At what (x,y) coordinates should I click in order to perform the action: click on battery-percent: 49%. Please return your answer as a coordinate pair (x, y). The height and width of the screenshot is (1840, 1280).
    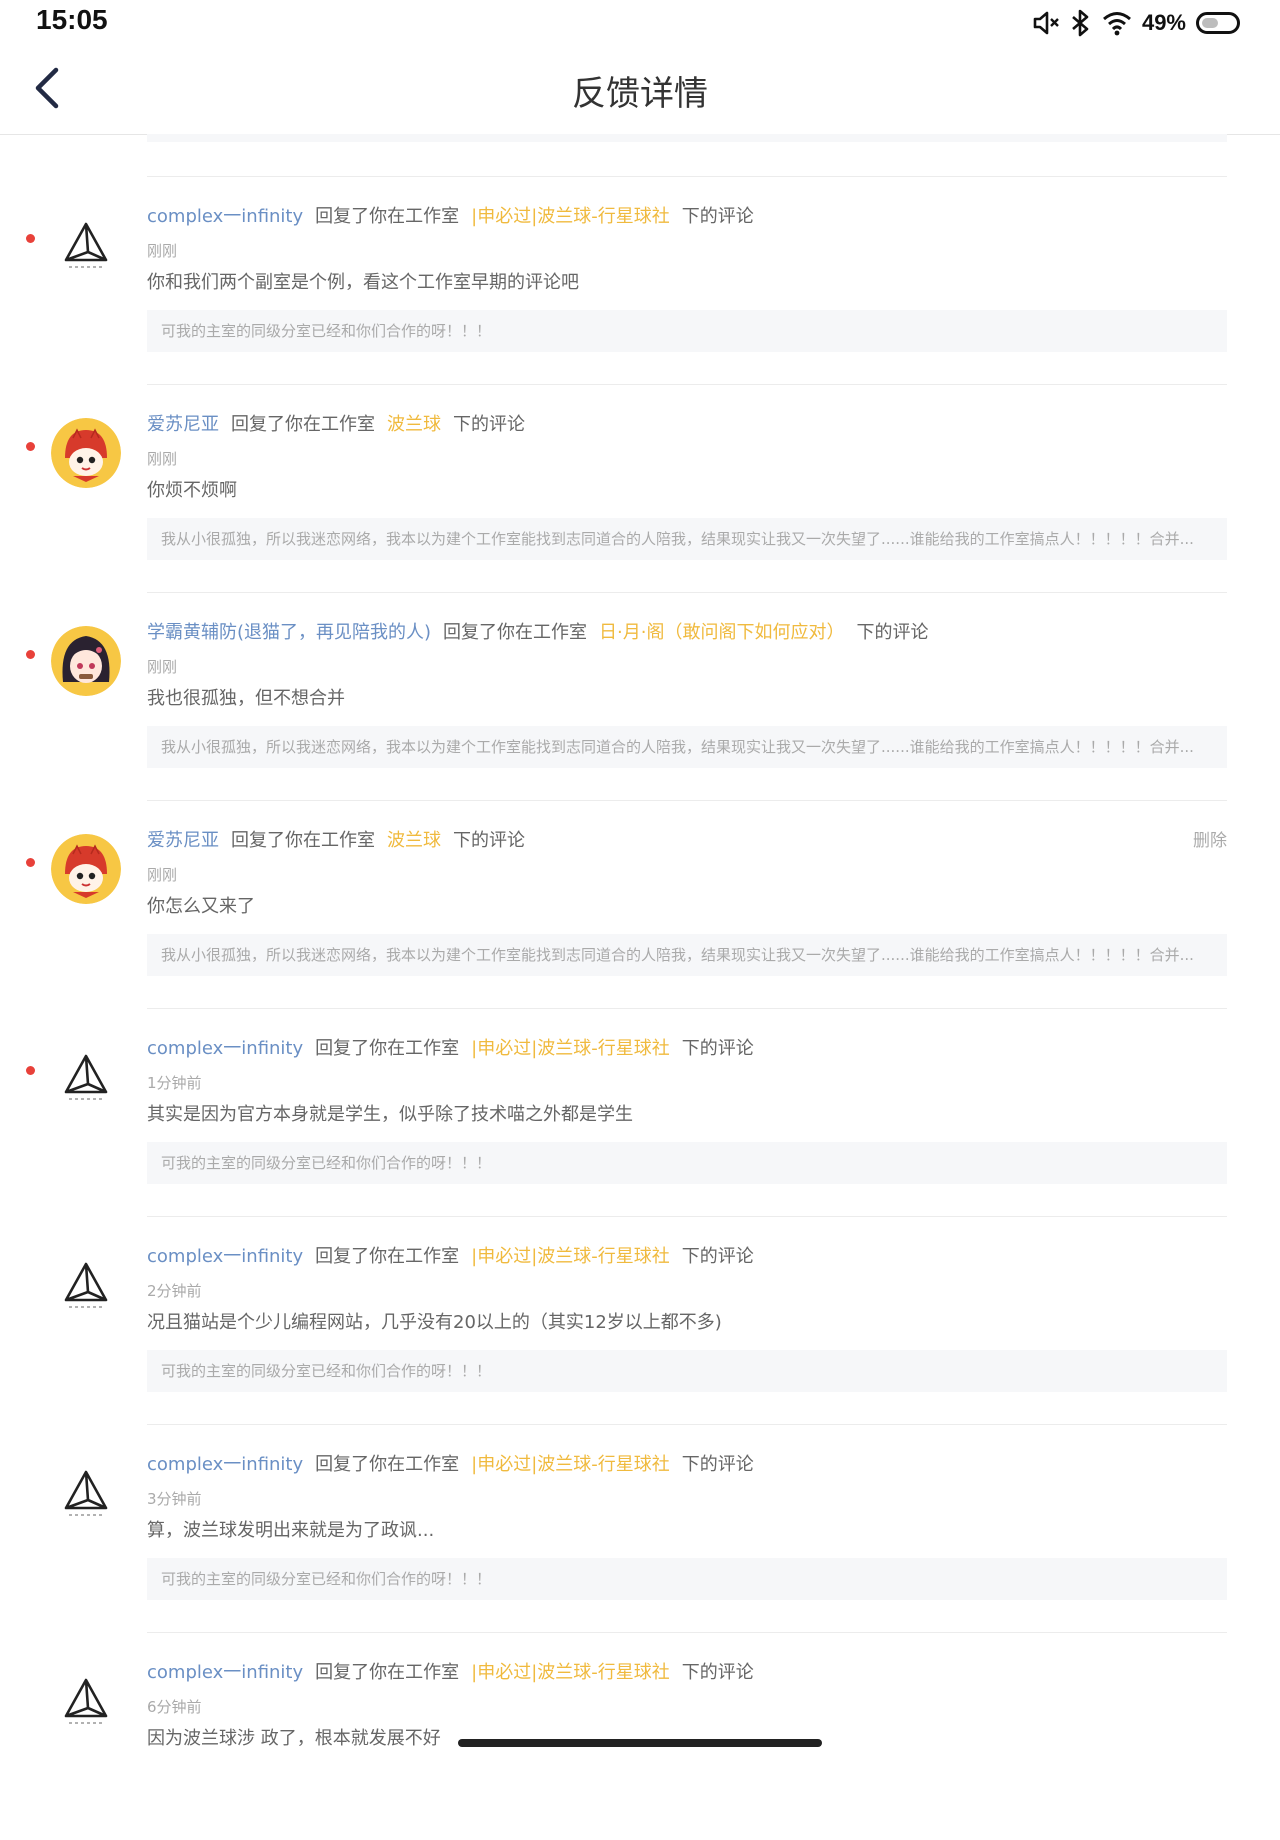
    Looking at the image, I should click on (1163, 22).